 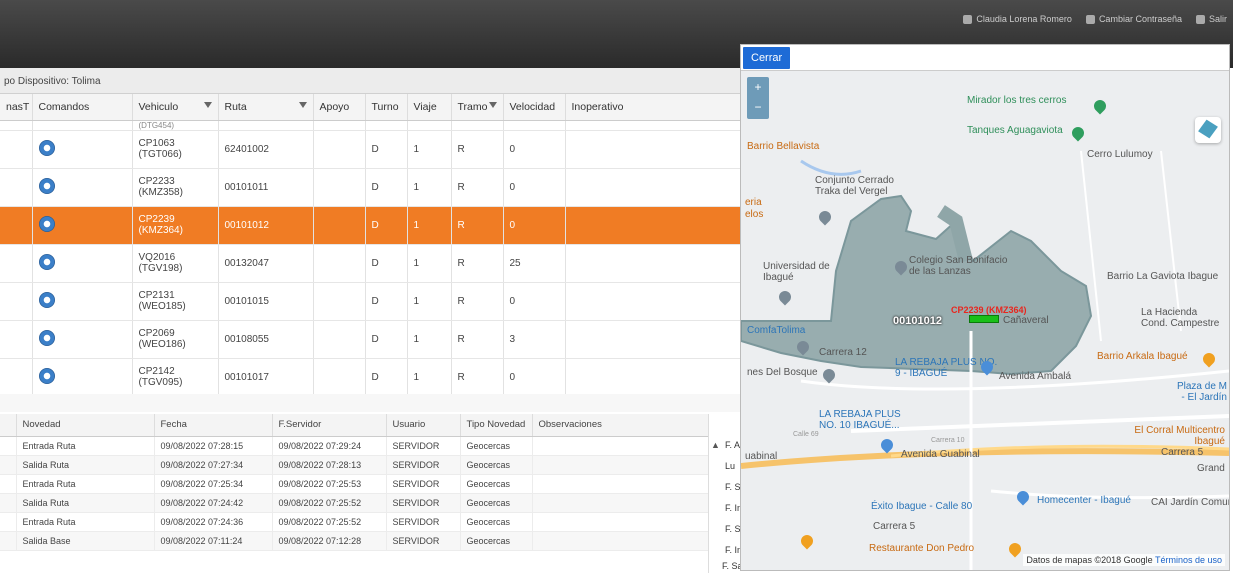 What do you see at coordinates (423, 425) in the screenshot?
I see `log-header-usuario: Usuario` at bounding box center [423, 425].